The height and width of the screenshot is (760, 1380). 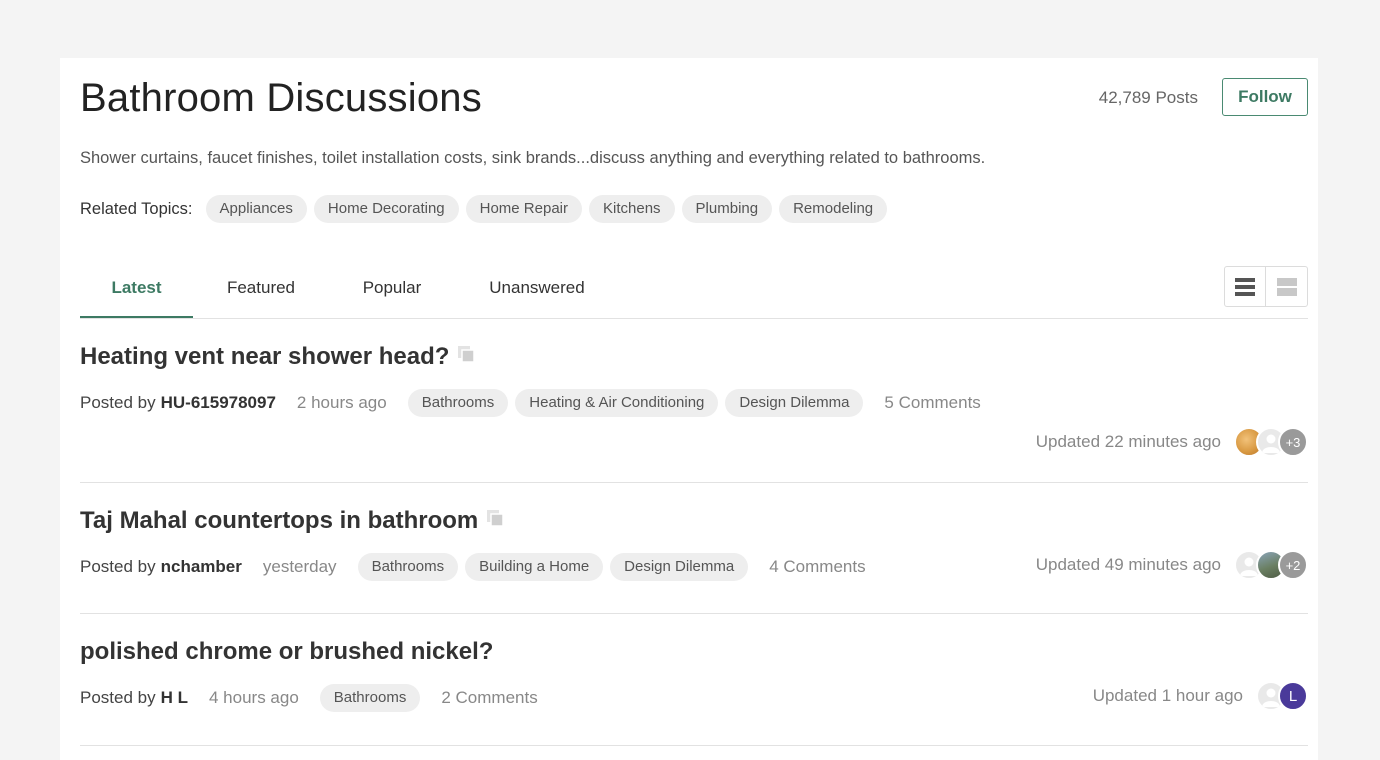 What do you see at coordinates (1128, 564) in the screenshot?
I see `updated-time: Updated 49 minutes ago` at bounding box center [1128, 564].